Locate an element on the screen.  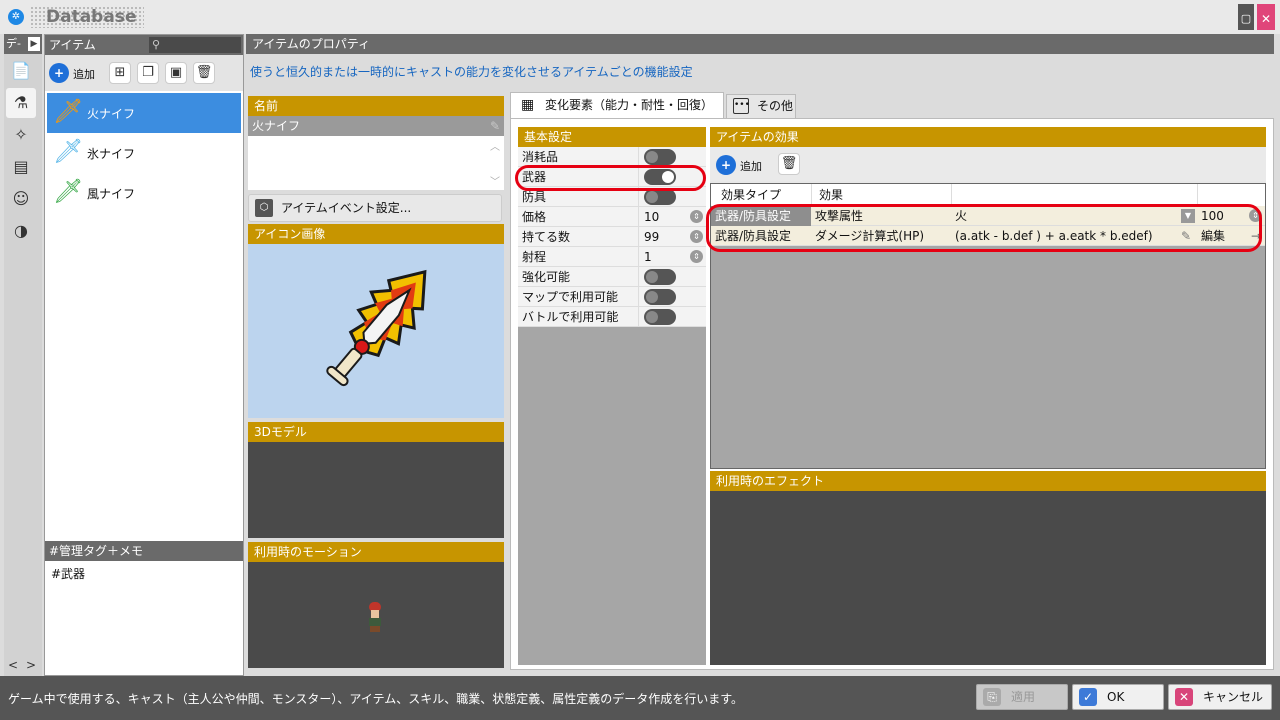
state-icon: ☺ is located at coordinates (21, 199).